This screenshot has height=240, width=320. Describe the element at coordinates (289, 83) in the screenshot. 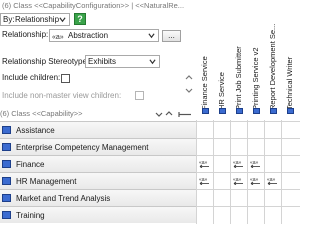

I see `column-header-label: Technical Writer` at that location.